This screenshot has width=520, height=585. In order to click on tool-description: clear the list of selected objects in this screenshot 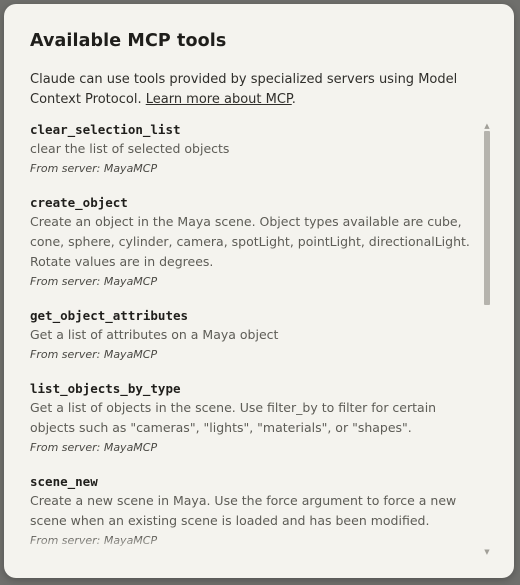, I will do `click(130, 148)`.